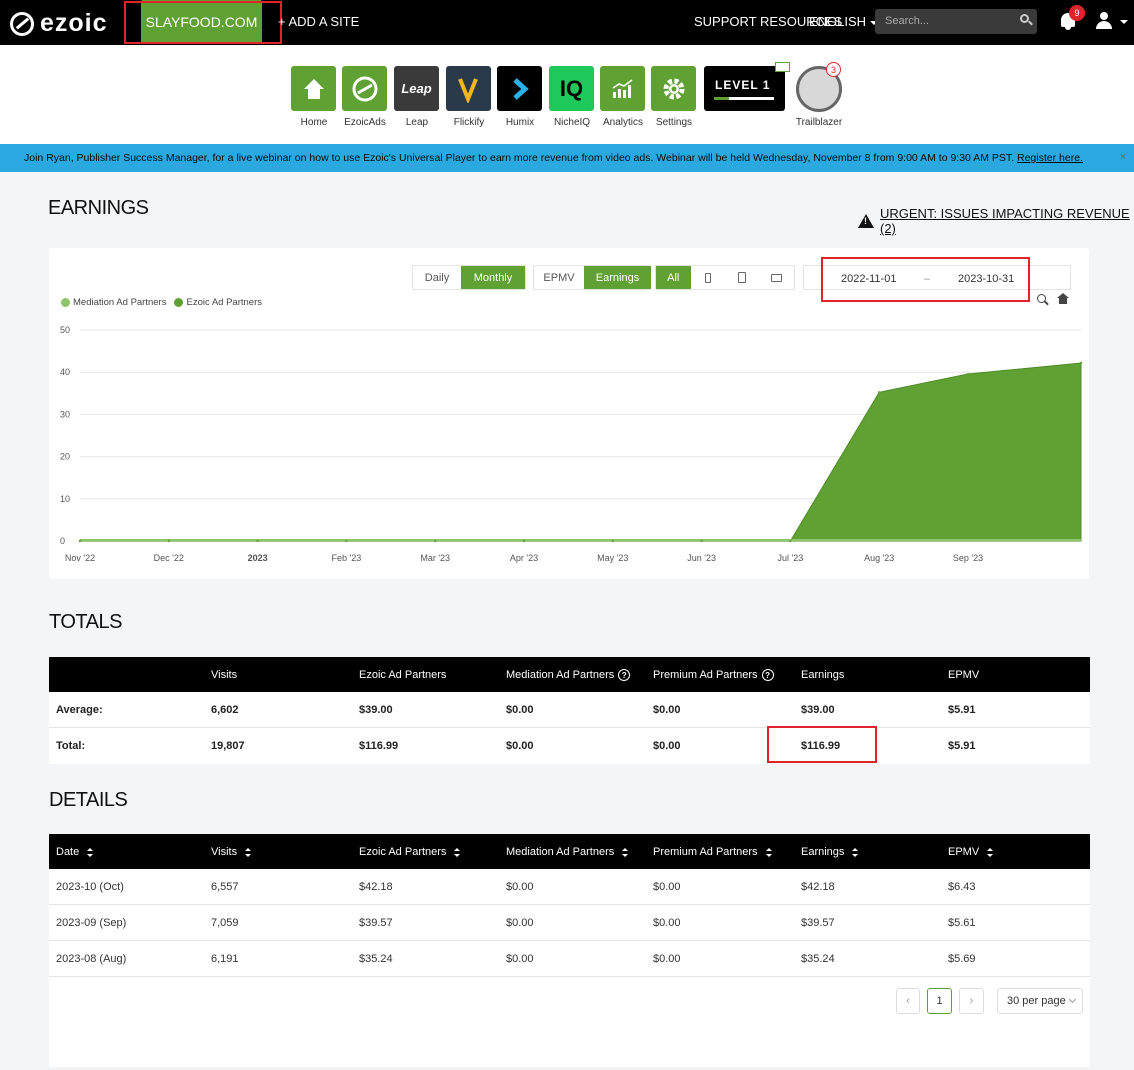  I want to click on highlight-box-site, so click(203, 22).